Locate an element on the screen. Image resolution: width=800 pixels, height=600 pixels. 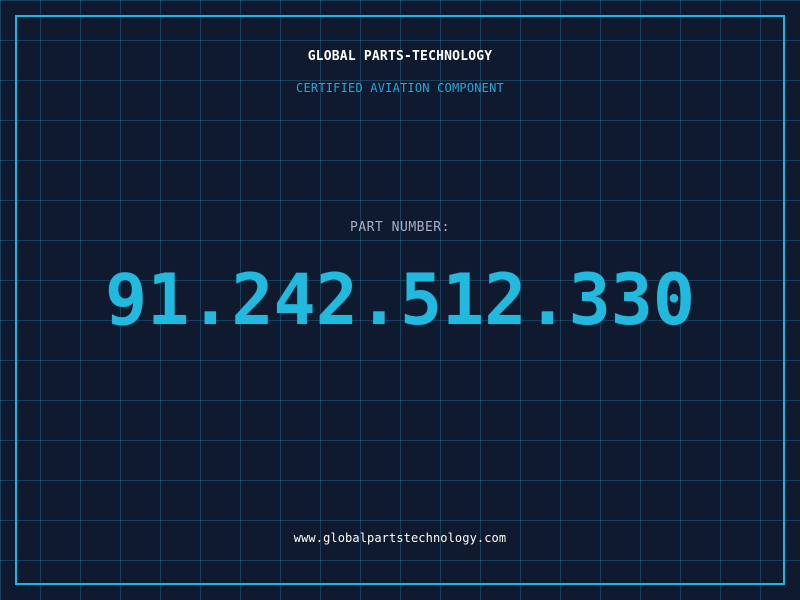
part-number-value: 91.242.512.330 is located at coordinates (399, 300).